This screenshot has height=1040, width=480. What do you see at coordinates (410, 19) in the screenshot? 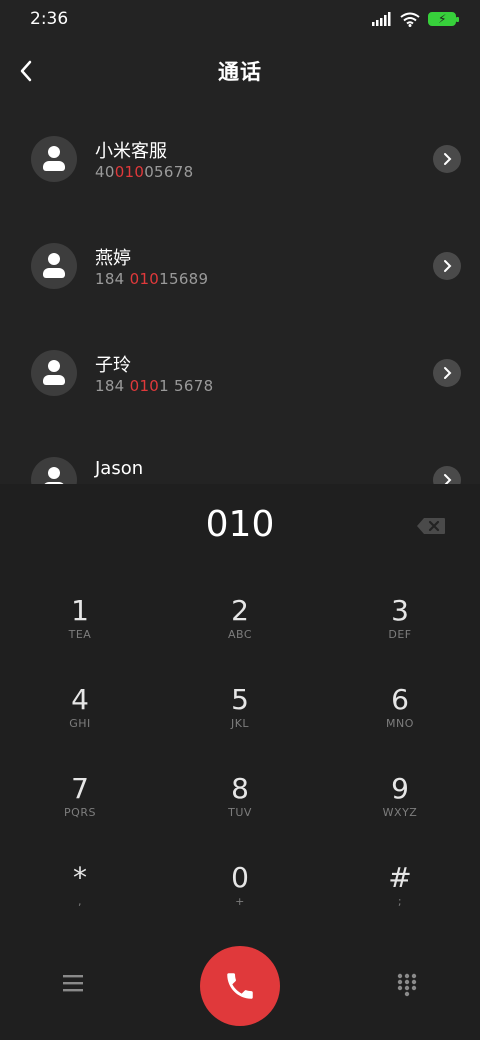
I see `wifi-icon` at bounding box center [410, 19].